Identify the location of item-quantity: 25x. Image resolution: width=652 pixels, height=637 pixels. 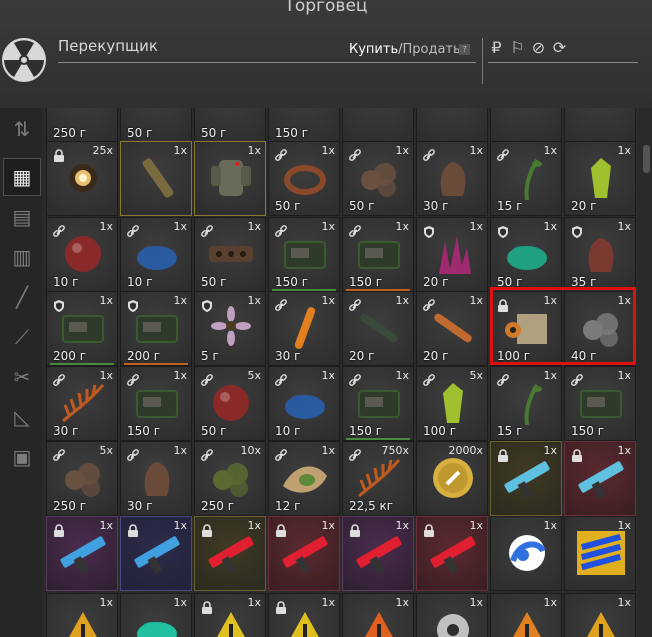
(102, 150).